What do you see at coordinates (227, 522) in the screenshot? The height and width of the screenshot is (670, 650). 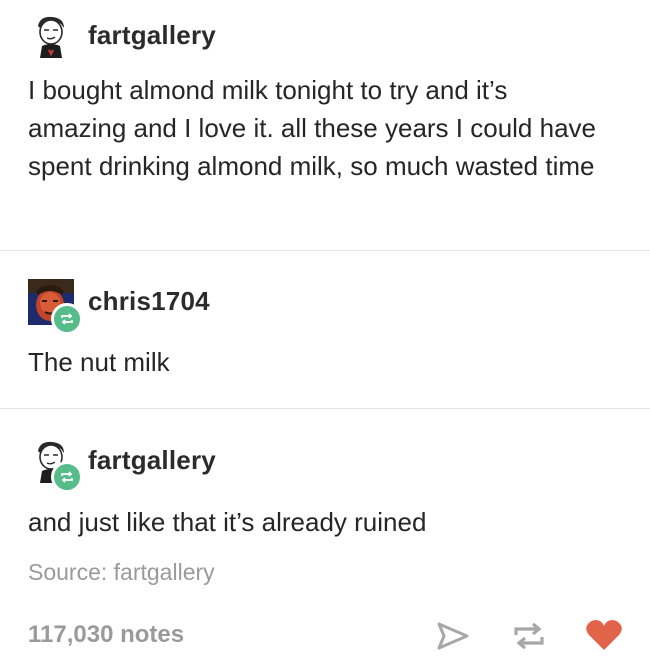 I see `post-body: and just like that it’s already ruined` at bounding box center [227, 522].